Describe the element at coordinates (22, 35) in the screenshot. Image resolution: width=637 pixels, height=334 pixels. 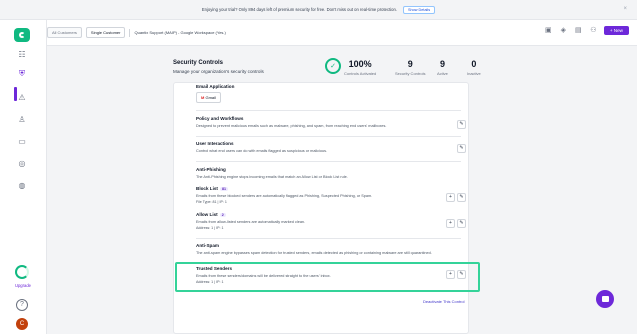
I see `app-logo` at that location.